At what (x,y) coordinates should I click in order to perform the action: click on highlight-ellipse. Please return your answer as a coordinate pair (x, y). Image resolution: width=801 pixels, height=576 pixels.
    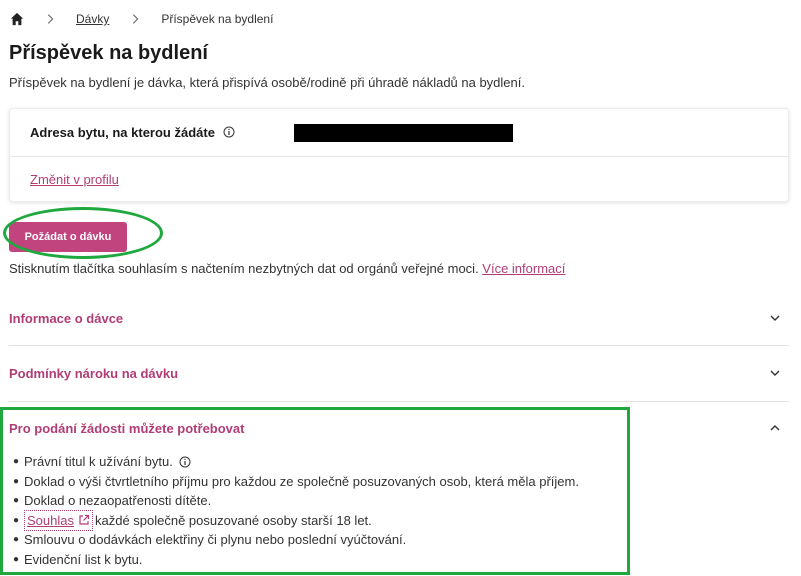
    Looking at the image, I should click on (83, 233).